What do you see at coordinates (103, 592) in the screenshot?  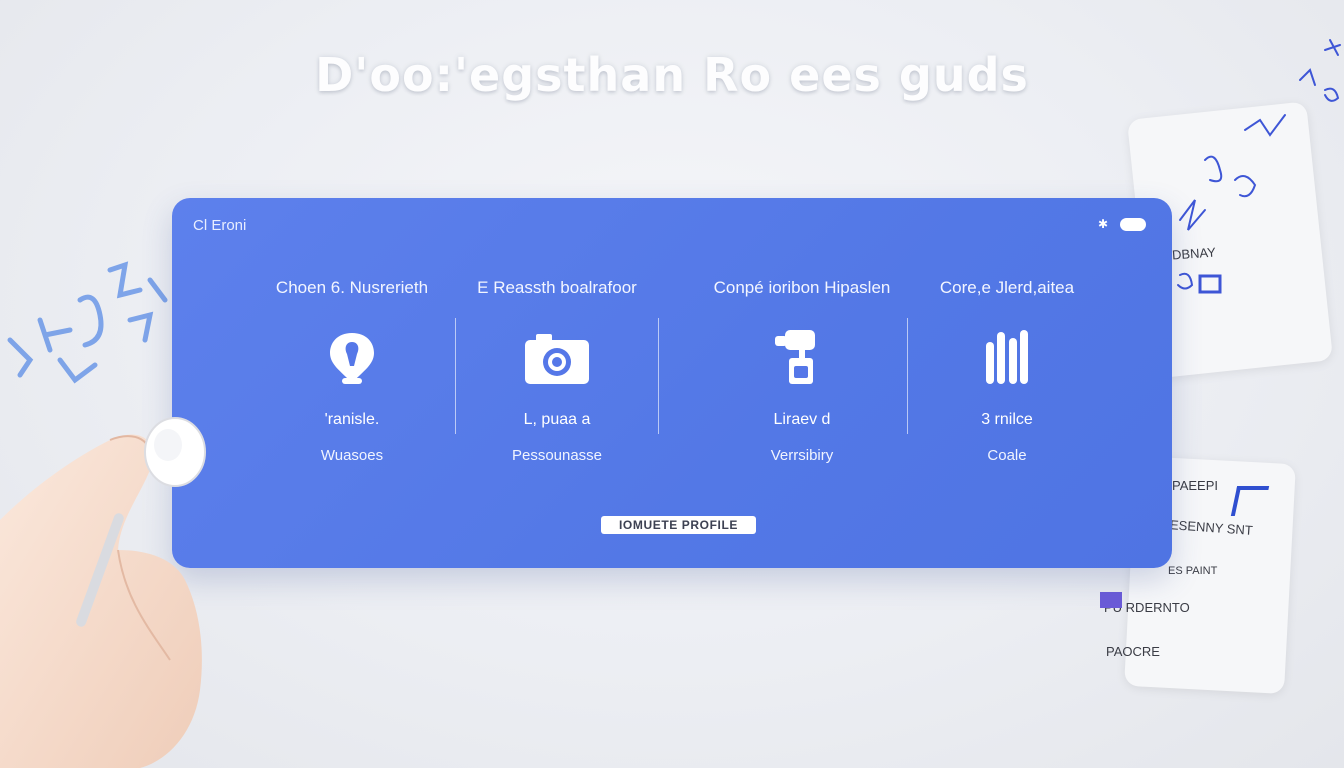 I see `hand-with-stylus-illustration` at bounding box center [103, 592].